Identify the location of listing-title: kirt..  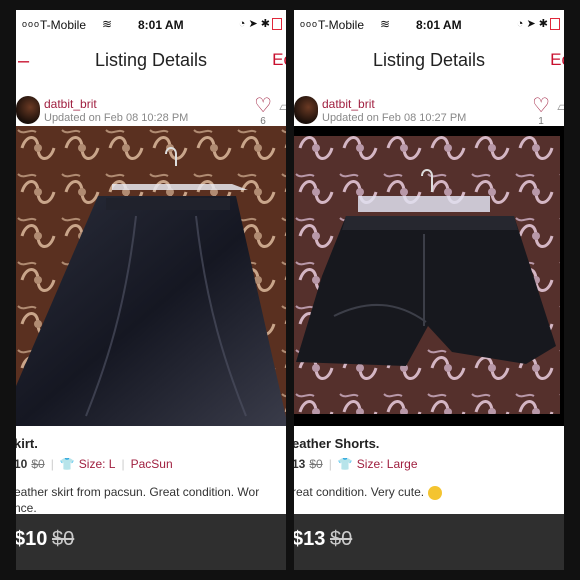
(27, 443).